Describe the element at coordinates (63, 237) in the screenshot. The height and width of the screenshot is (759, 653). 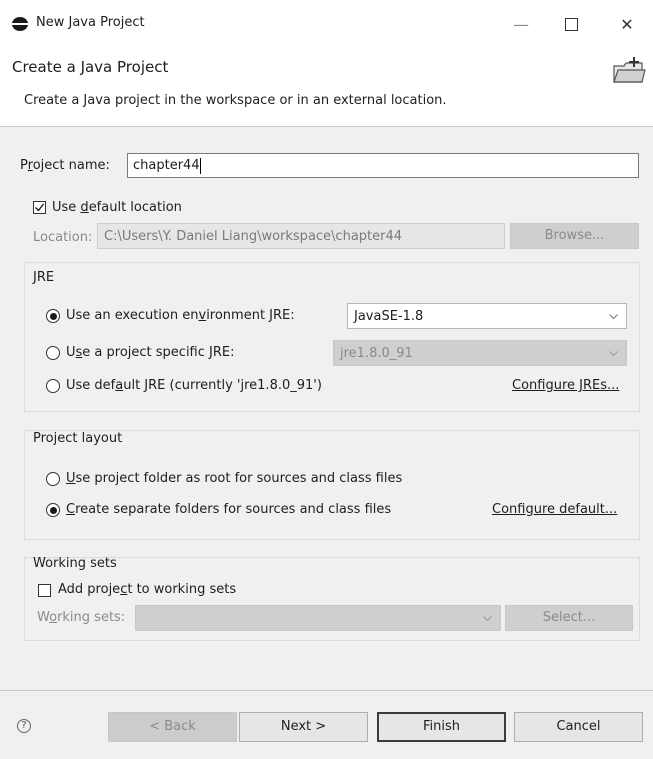
I see `location-label: Location:` at that location.